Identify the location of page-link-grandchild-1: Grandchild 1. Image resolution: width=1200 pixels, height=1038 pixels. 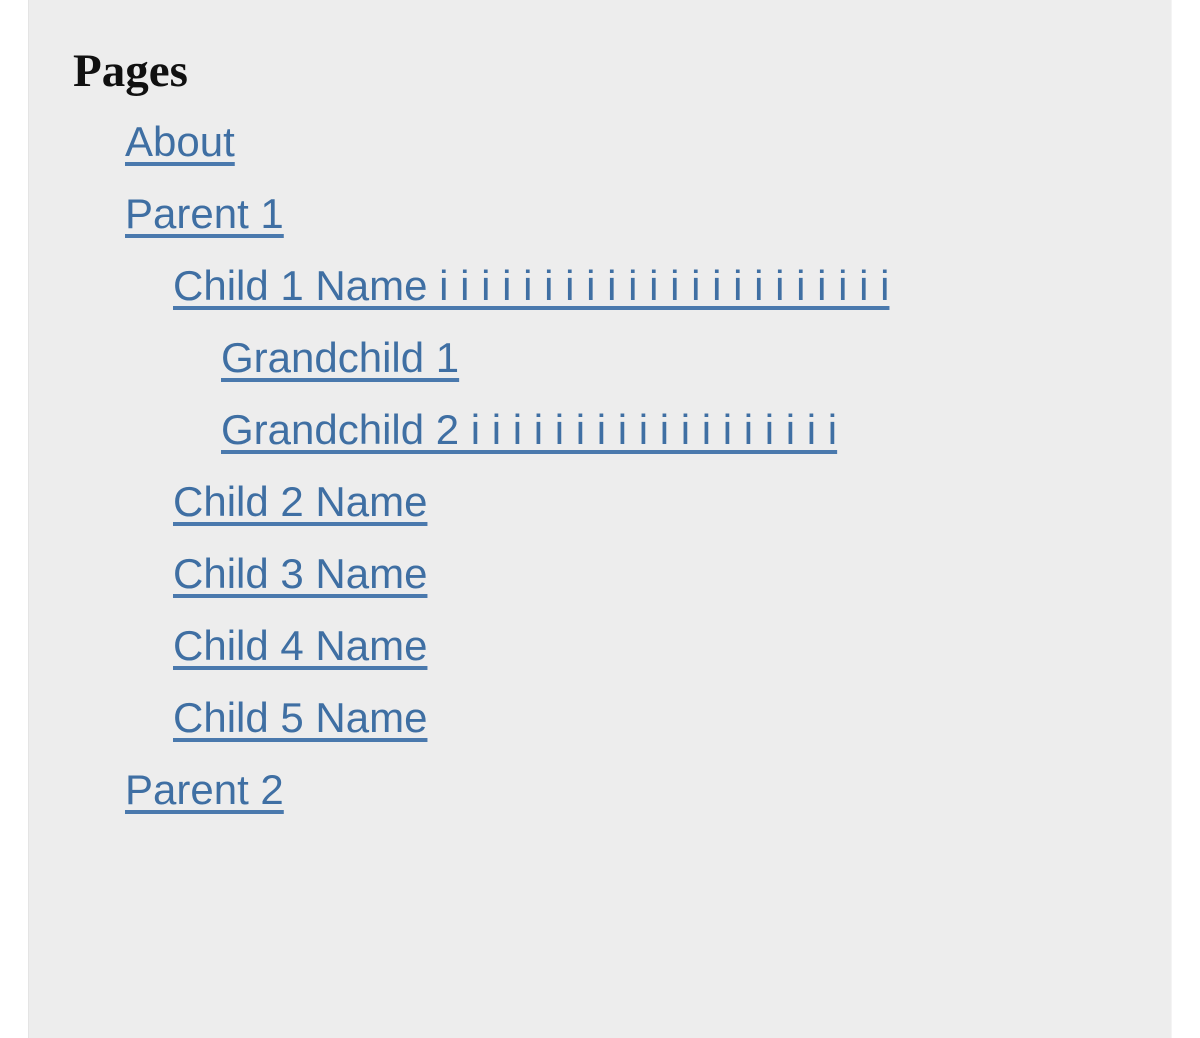
(340, 357).